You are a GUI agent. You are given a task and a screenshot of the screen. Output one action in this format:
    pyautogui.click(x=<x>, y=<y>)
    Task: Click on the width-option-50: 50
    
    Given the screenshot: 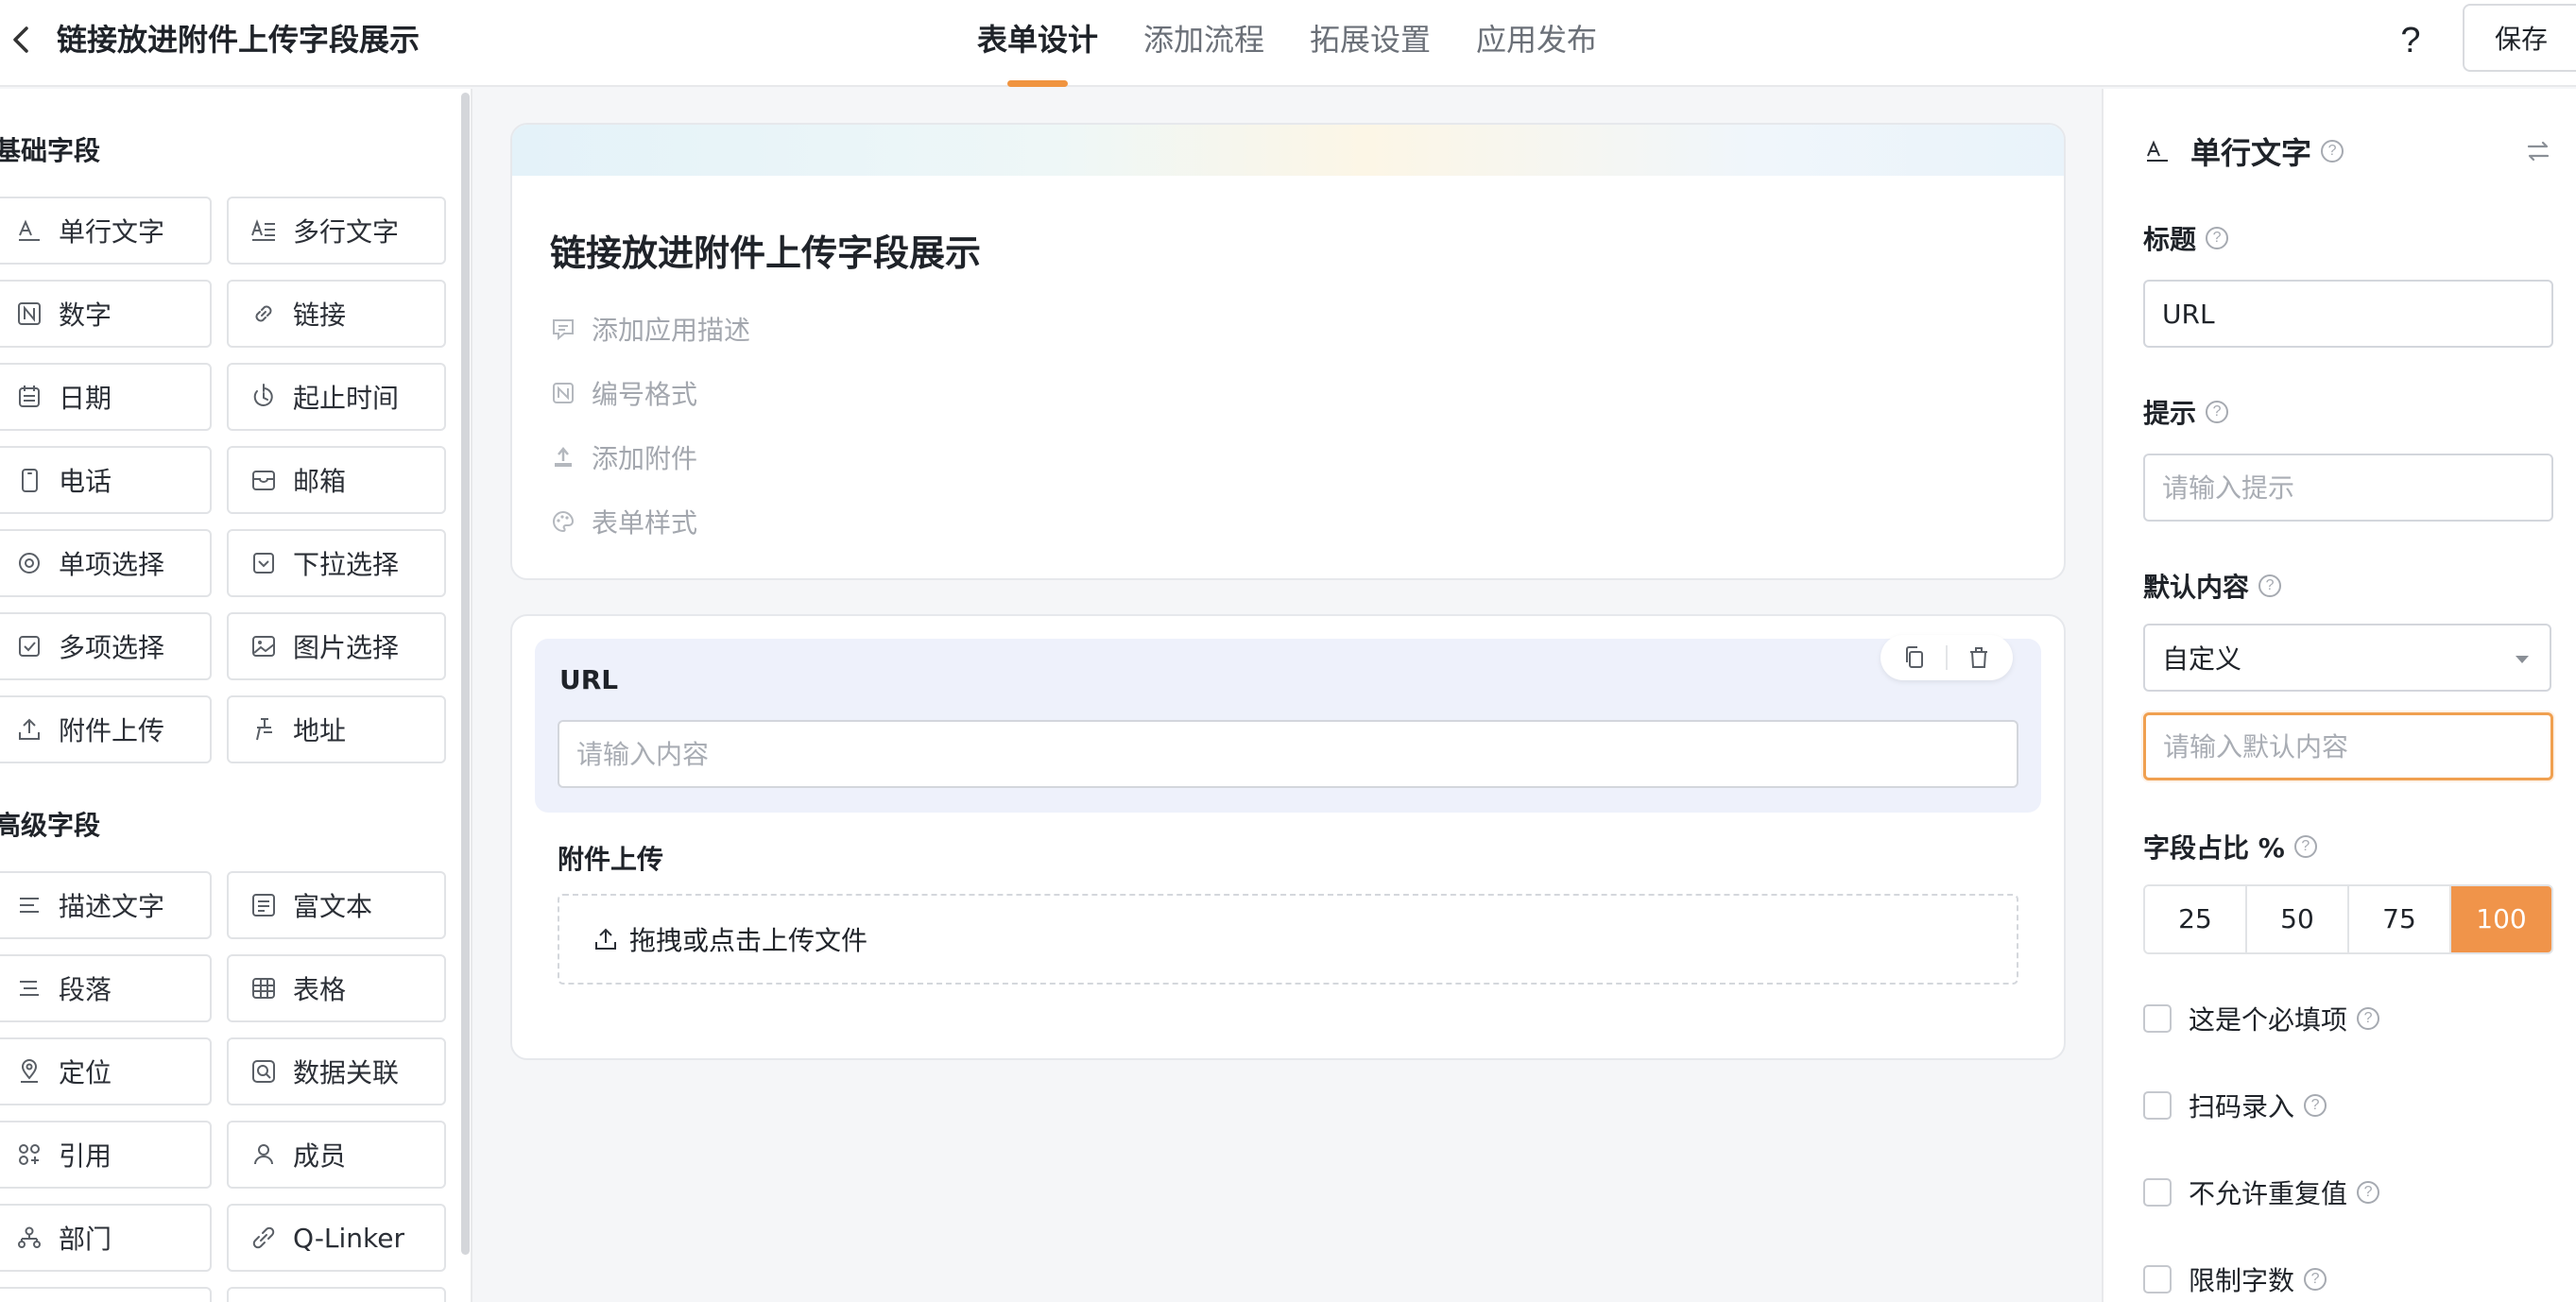 What is the action you would take?
    pyautogui.click(x=2298, y=919)
    